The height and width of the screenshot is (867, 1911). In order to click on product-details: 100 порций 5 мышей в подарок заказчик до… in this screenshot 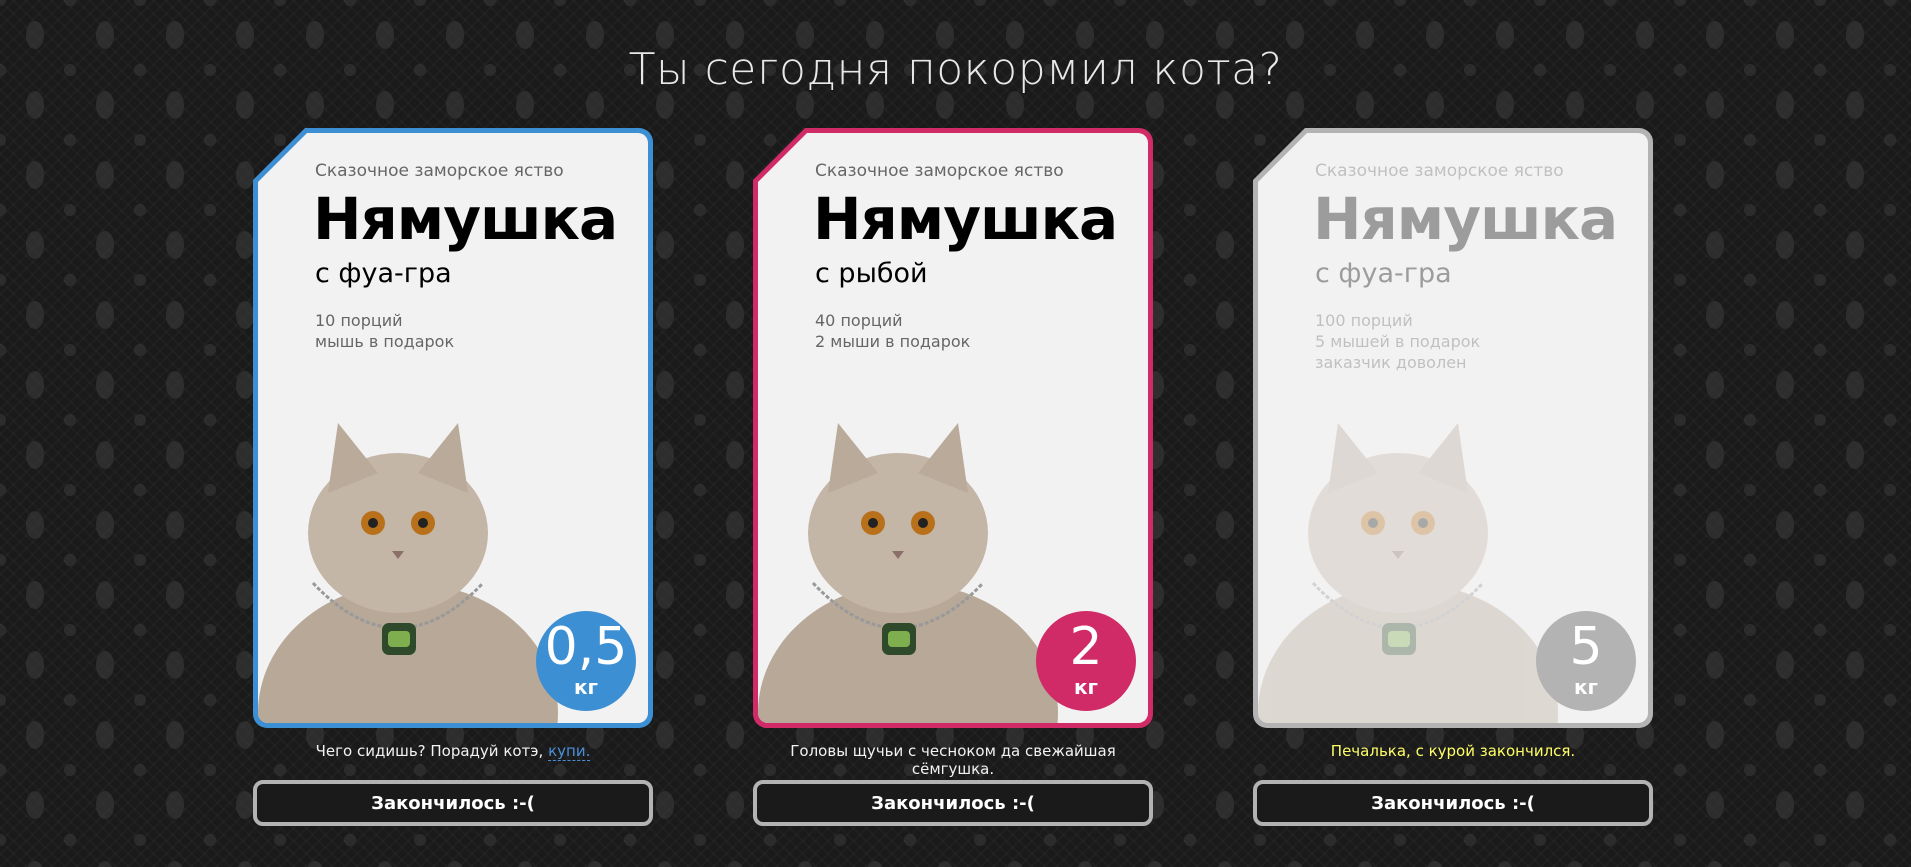, I will do `click(1397, 341)`.